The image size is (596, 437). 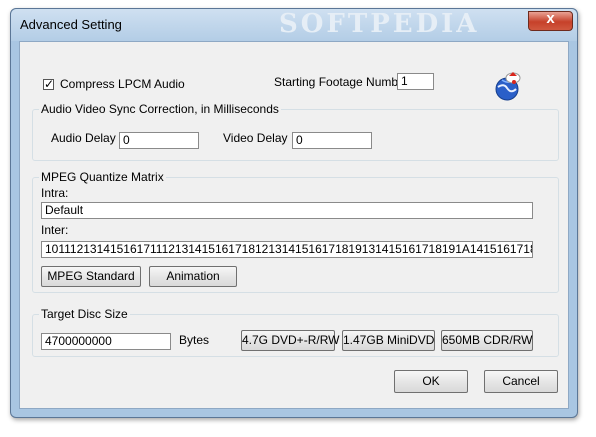 I want to click on close-button: x, so click(x=550, y=20).